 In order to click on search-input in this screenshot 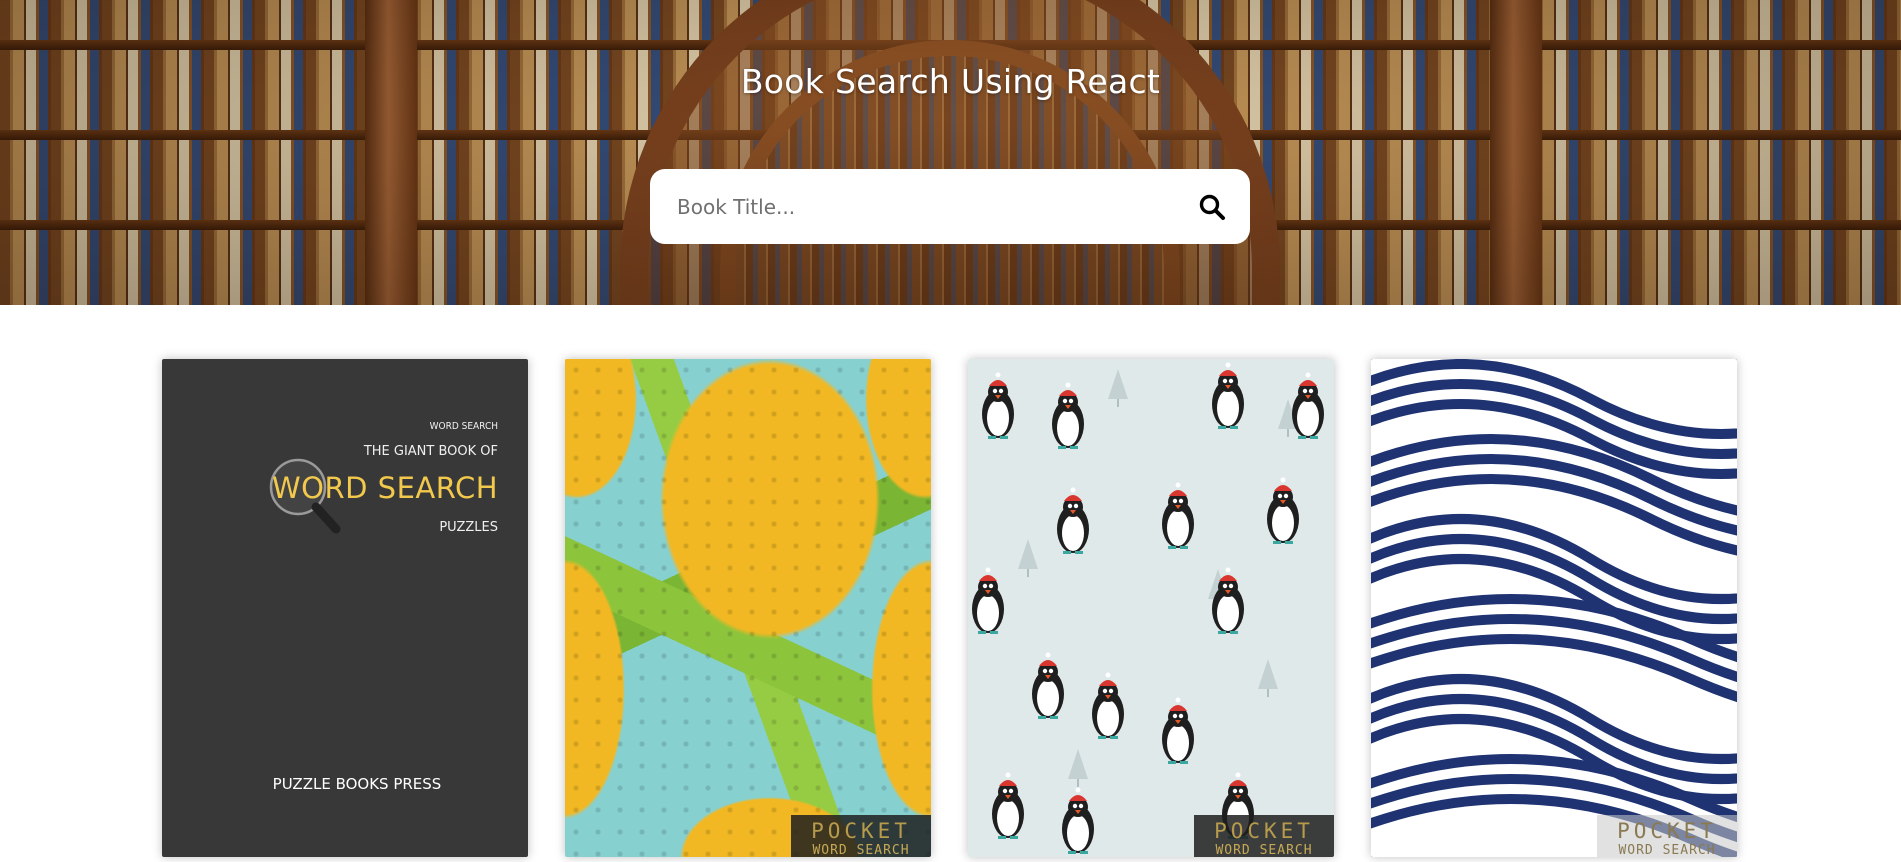, I will do `click(912, 206)`.